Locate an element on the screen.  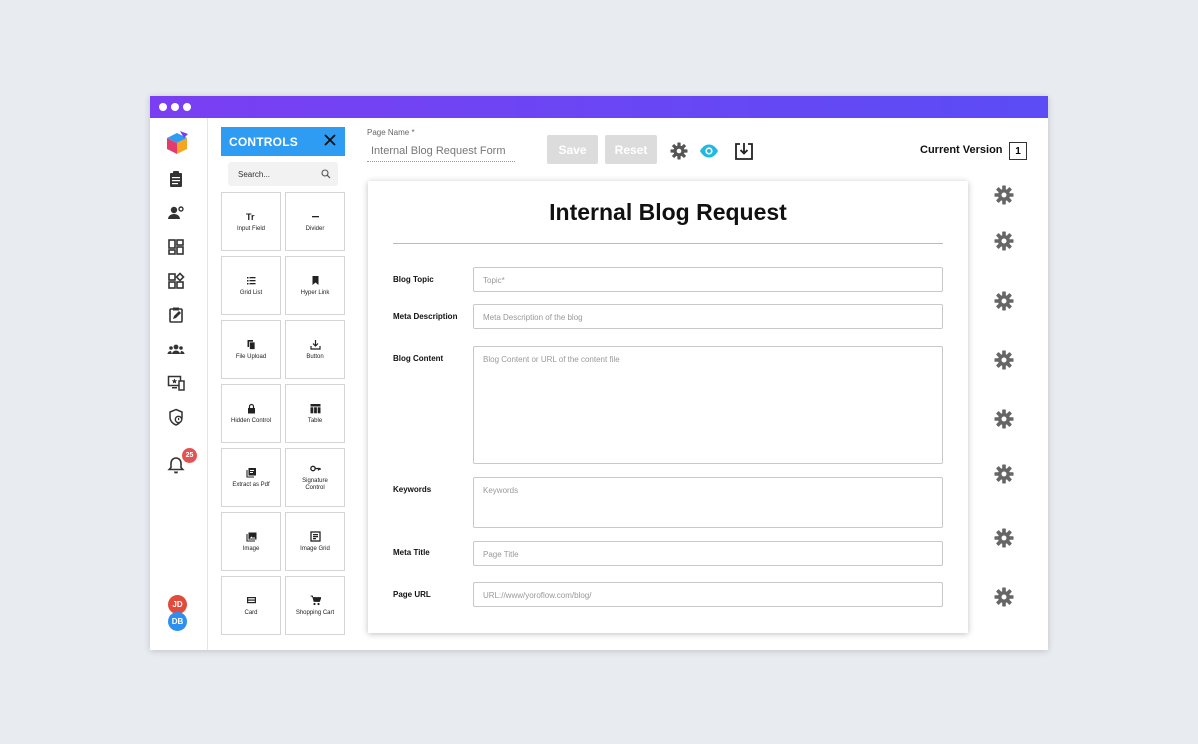
left-nav: 25 JD DB is located at coordinates (179, 384).